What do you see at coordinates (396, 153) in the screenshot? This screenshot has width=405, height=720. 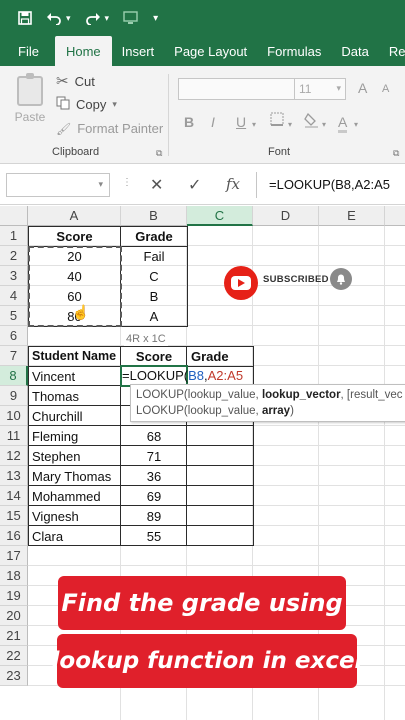 I see `font-launcher-icon: ⧉` at bounding box center [396, 153].